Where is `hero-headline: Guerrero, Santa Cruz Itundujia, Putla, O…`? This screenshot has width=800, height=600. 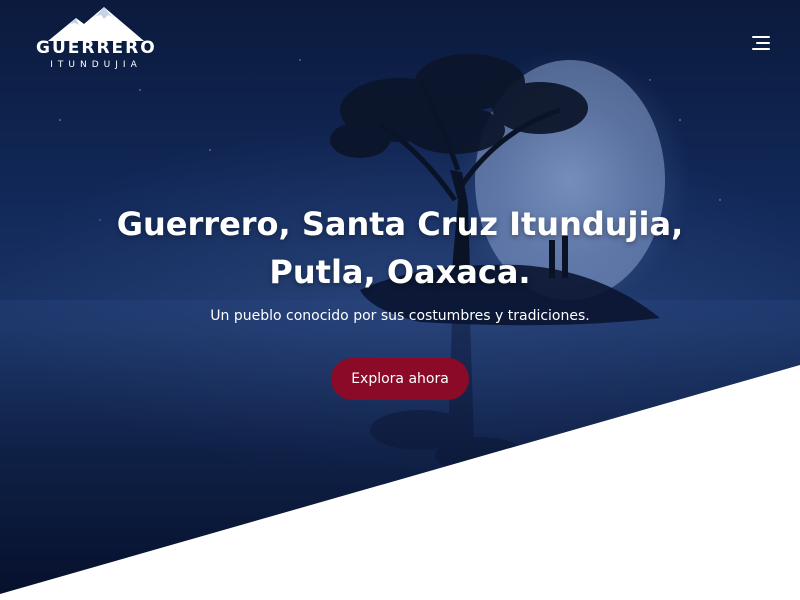
hero-headline: Guerrero, Santa Cruz Itundujia, Putla, O… is located at coordinates (400, 248).